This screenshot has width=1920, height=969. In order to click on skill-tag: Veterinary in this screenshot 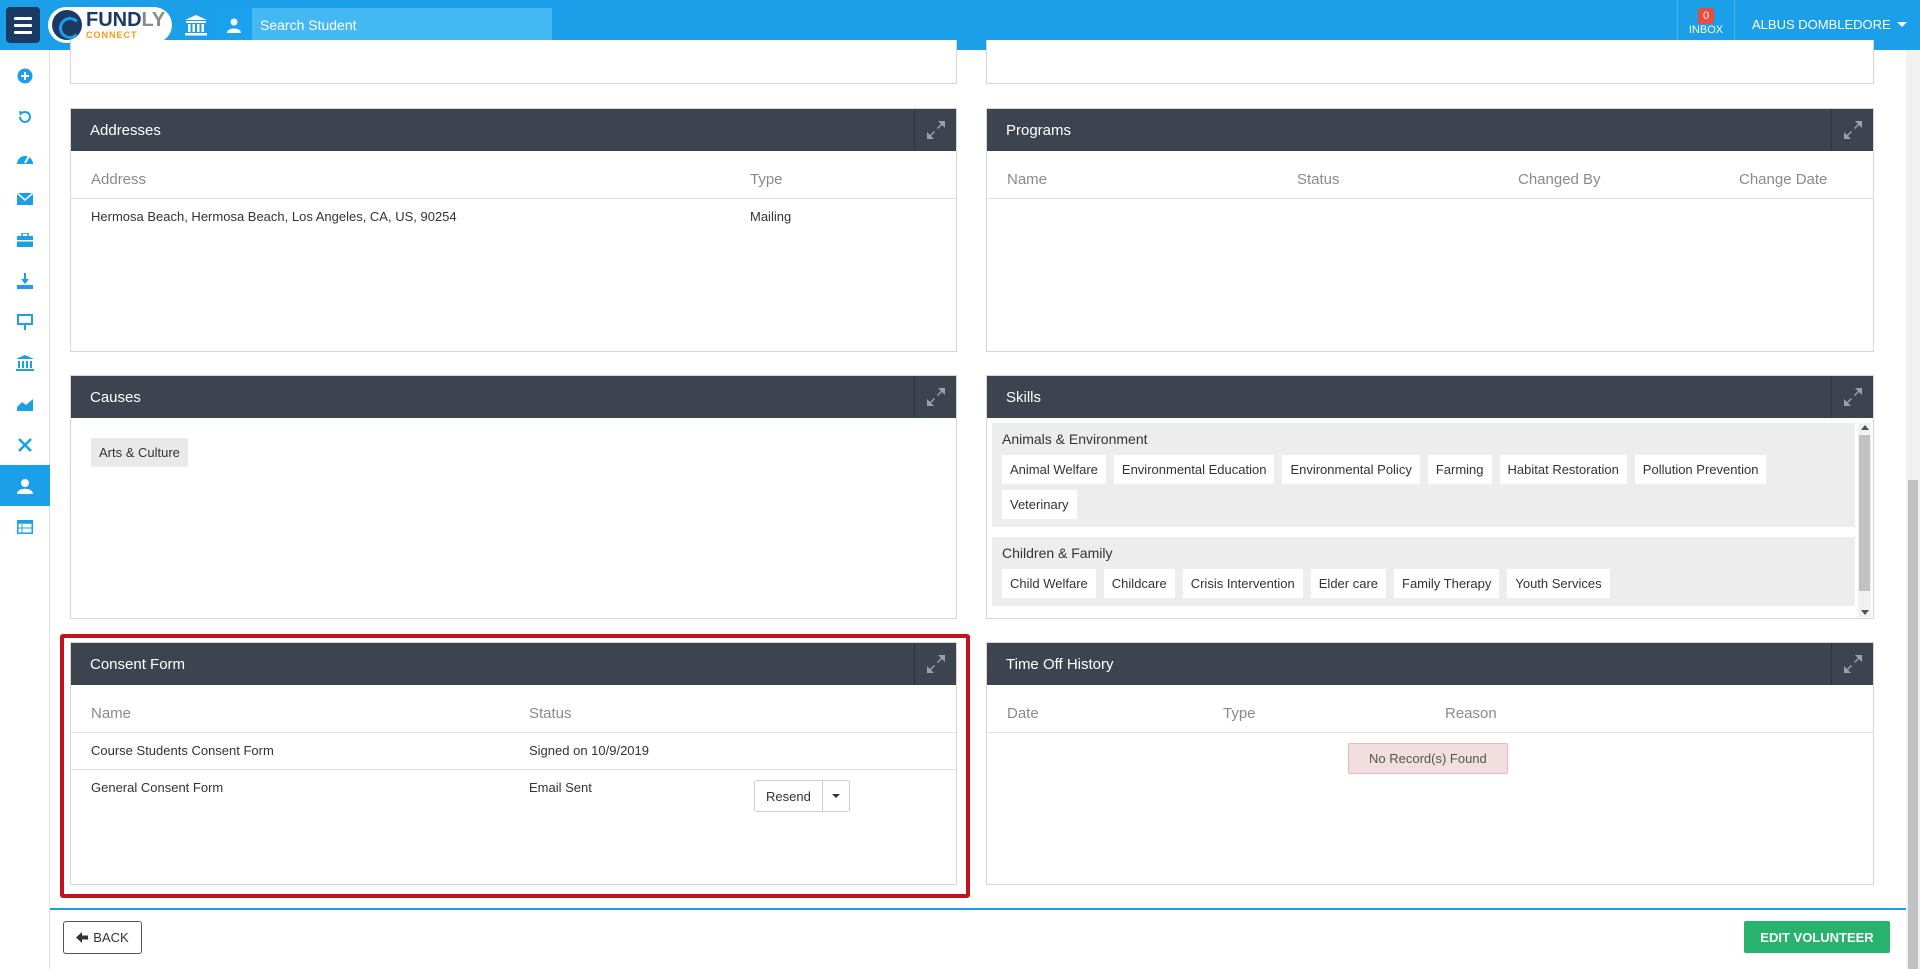, I will do `click(1039, 504)`.